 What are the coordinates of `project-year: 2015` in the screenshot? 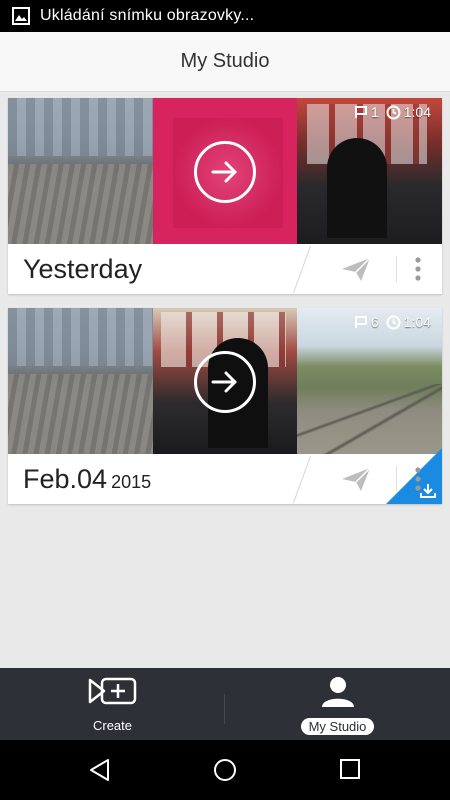 It's located at (131, 482).